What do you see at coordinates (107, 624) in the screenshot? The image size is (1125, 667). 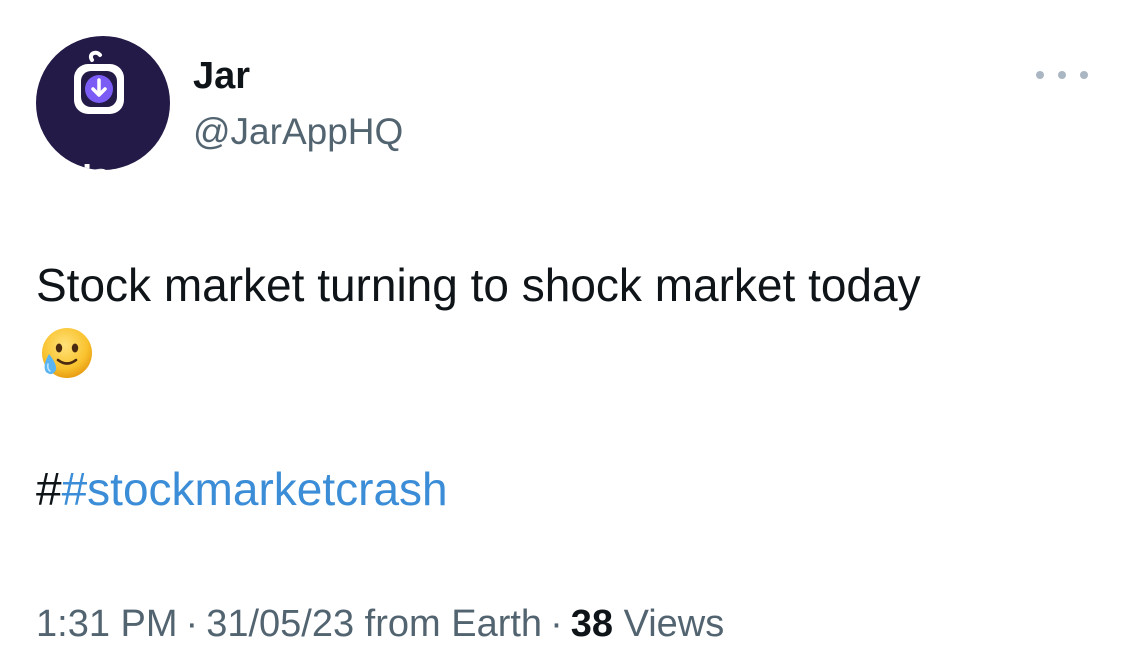 I see `tweet-time: 1:31 PM` at bounding box center [107, 624].